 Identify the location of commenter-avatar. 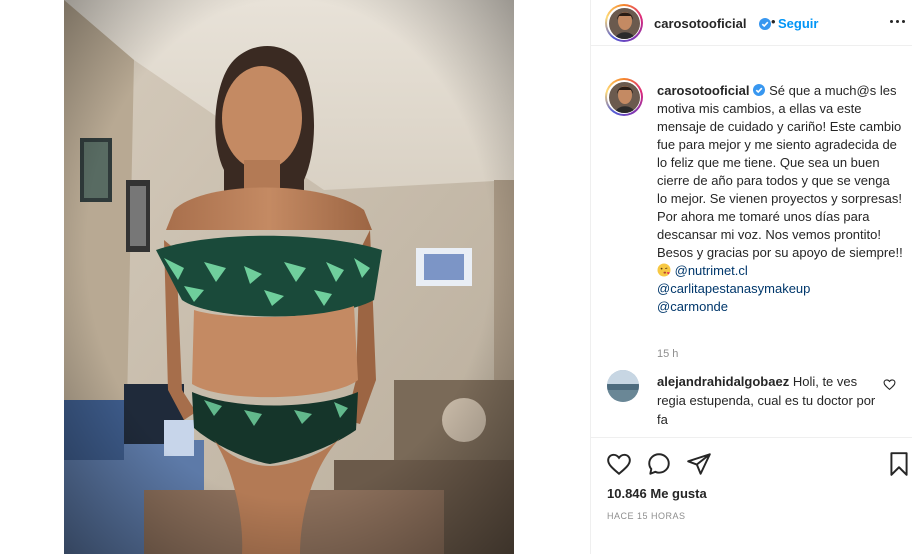
(623, 386).